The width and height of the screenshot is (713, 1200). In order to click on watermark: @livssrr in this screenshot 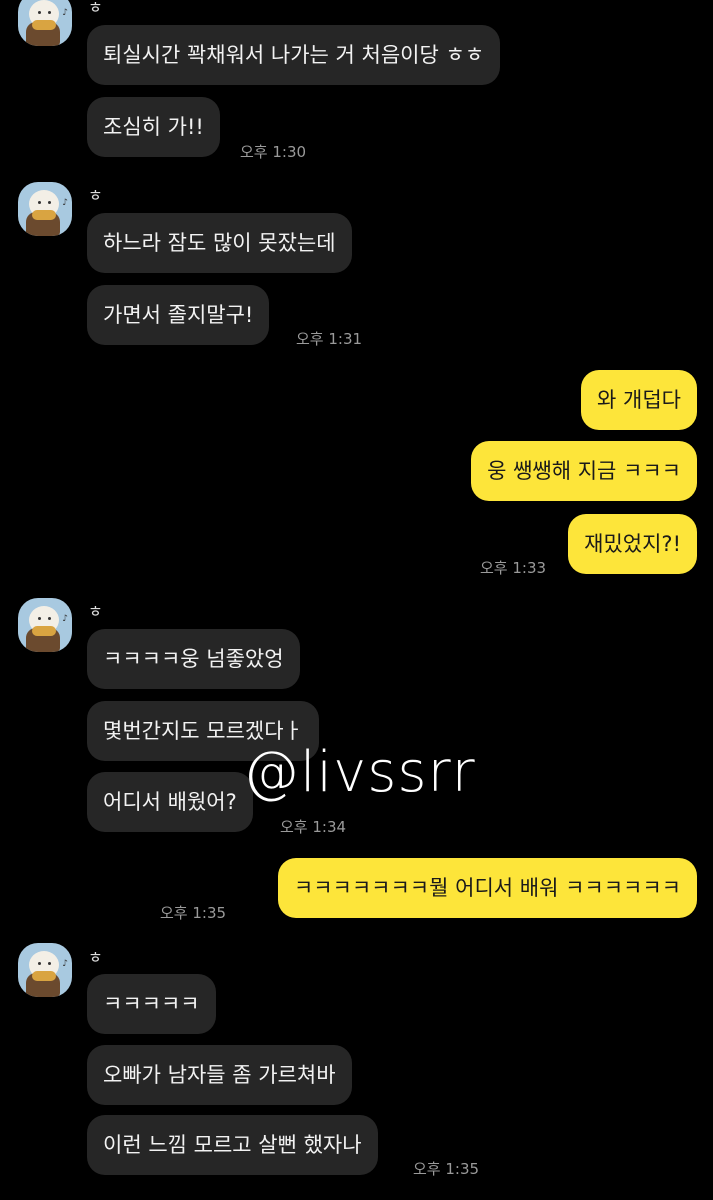, I will do `click(359, 772)`.